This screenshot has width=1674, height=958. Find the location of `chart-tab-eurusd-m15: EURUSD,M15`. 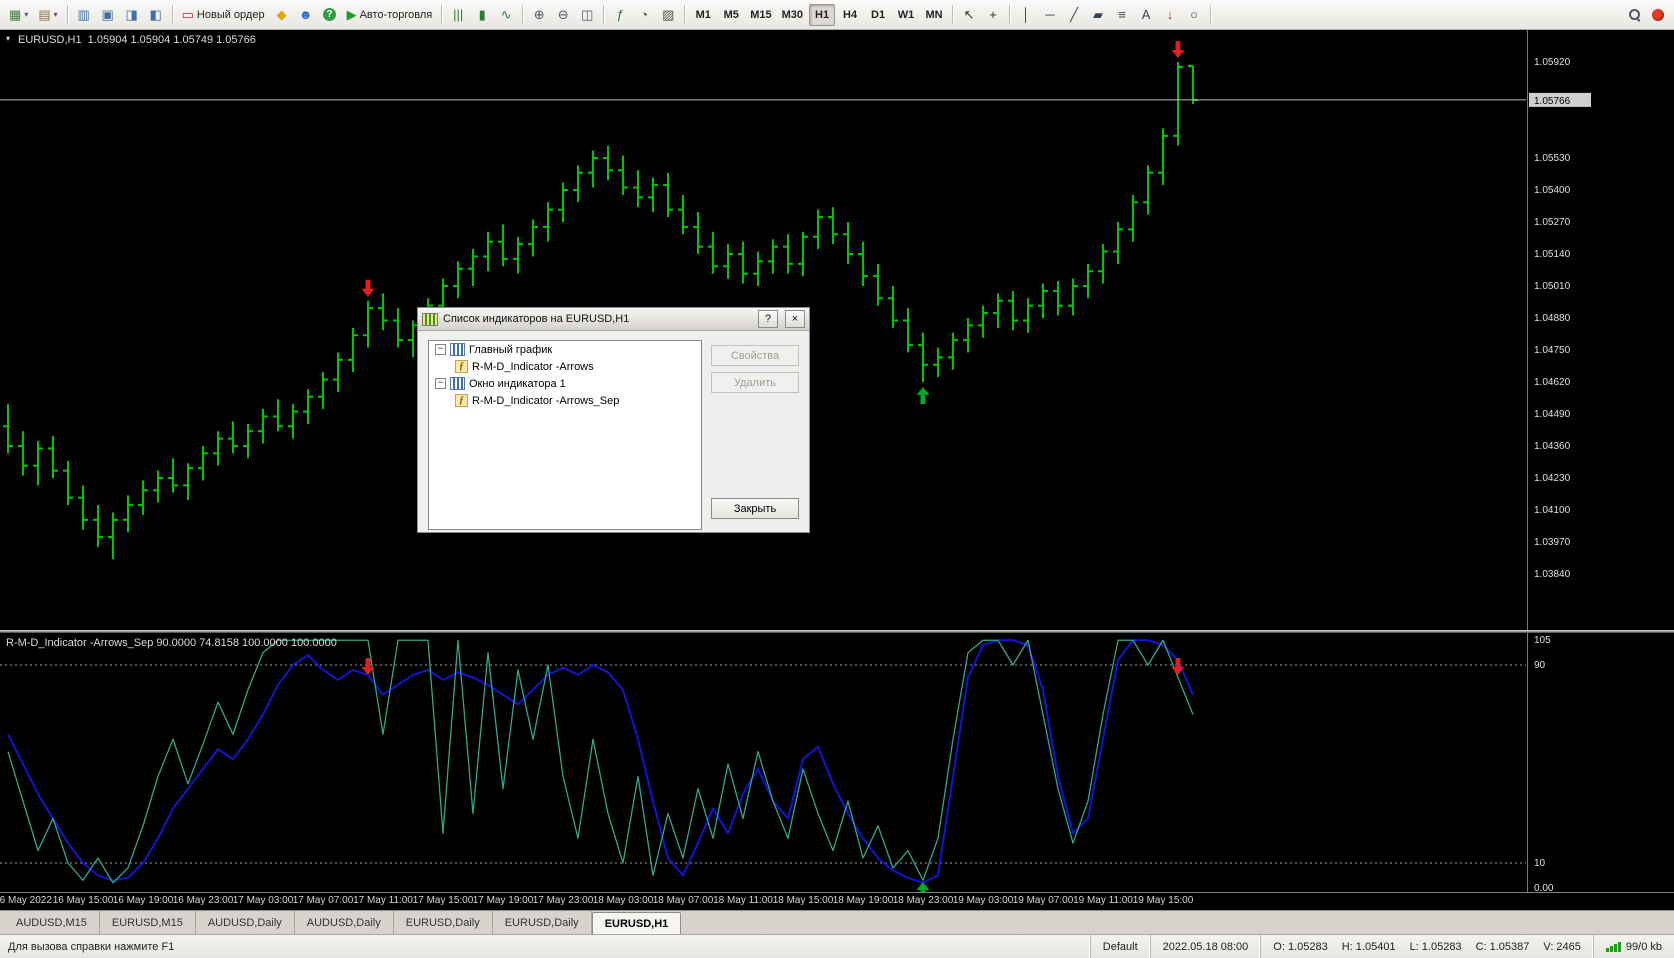

chart-tab-eurusd-m15: EURUSD,M15 is located at coordinates (148, 922).